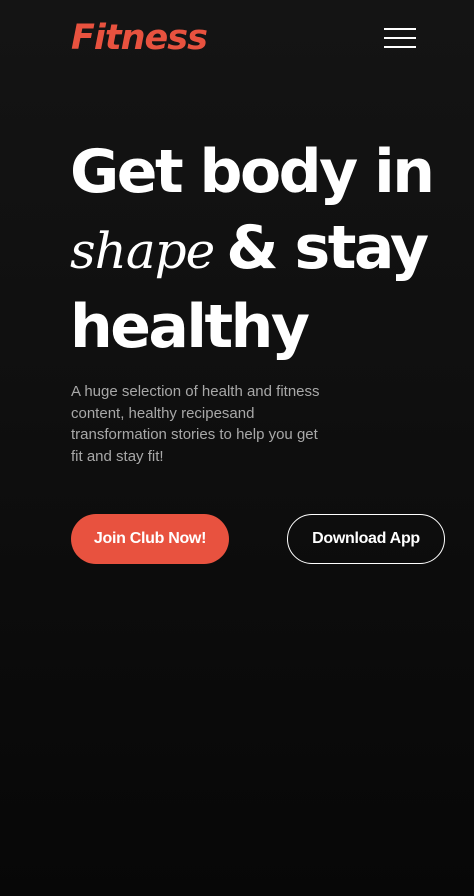 This screenshot has height=896, width=474. I want to click on headline-line-1: Get body in, so click(252, 172).